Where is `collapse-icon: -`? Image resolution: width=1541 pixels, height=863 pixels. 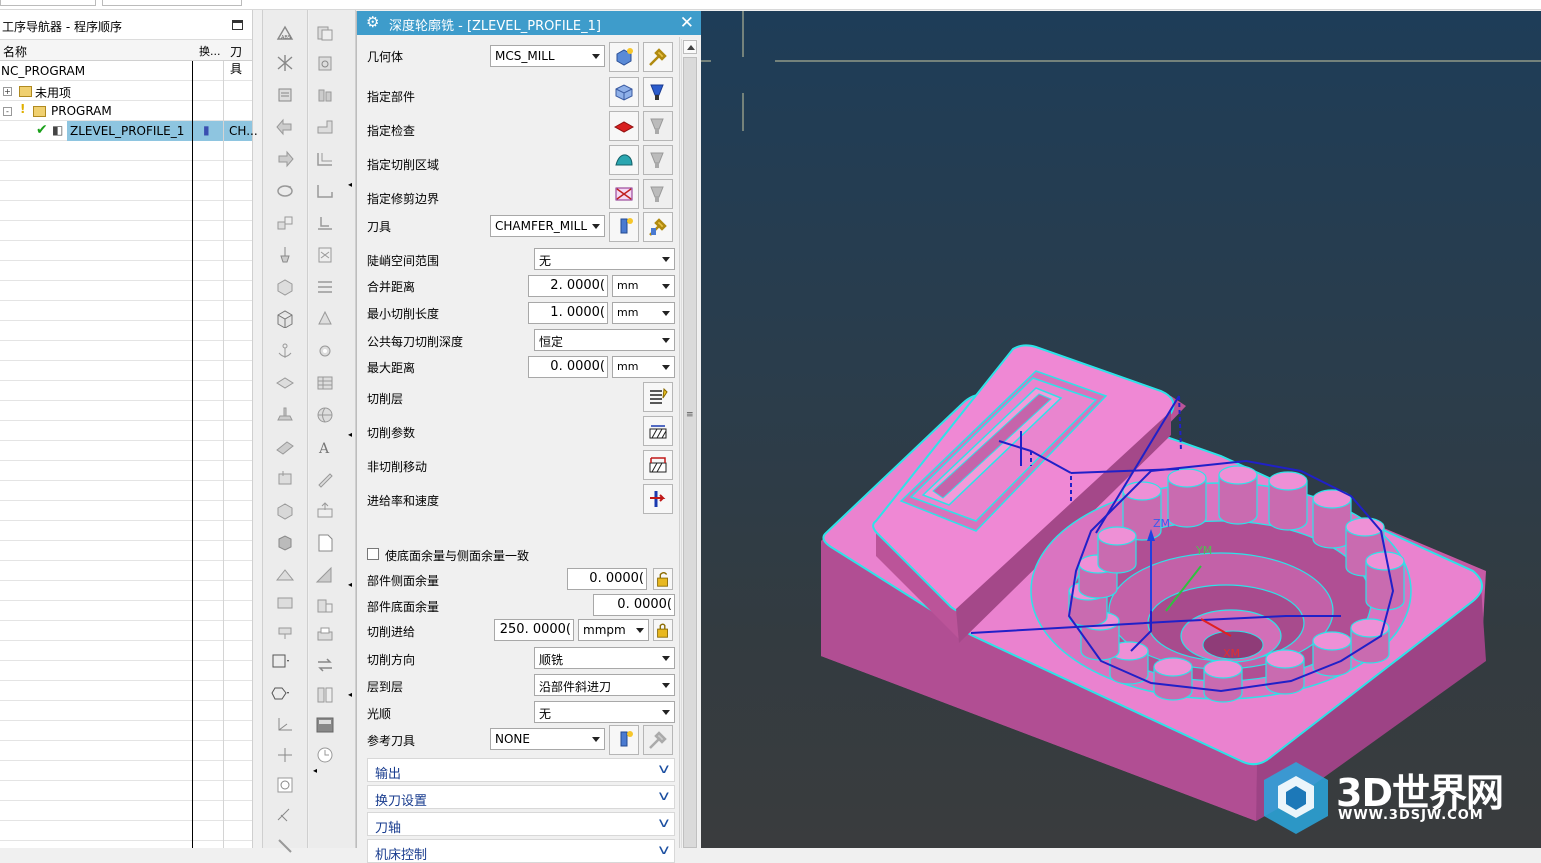
collapse-icon: - is located at coordinates (7, 111).